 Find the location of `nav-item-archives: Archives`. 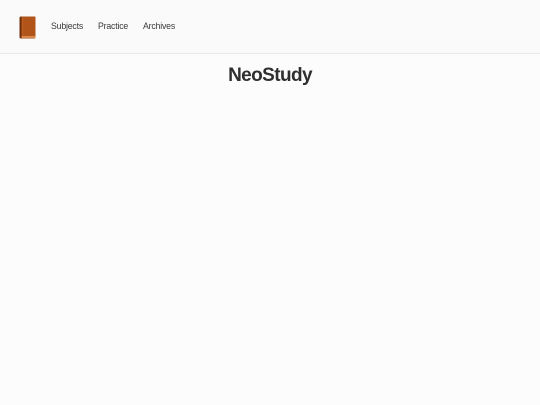

nav-item-archives: Archives is located at coordinates (159, 27).